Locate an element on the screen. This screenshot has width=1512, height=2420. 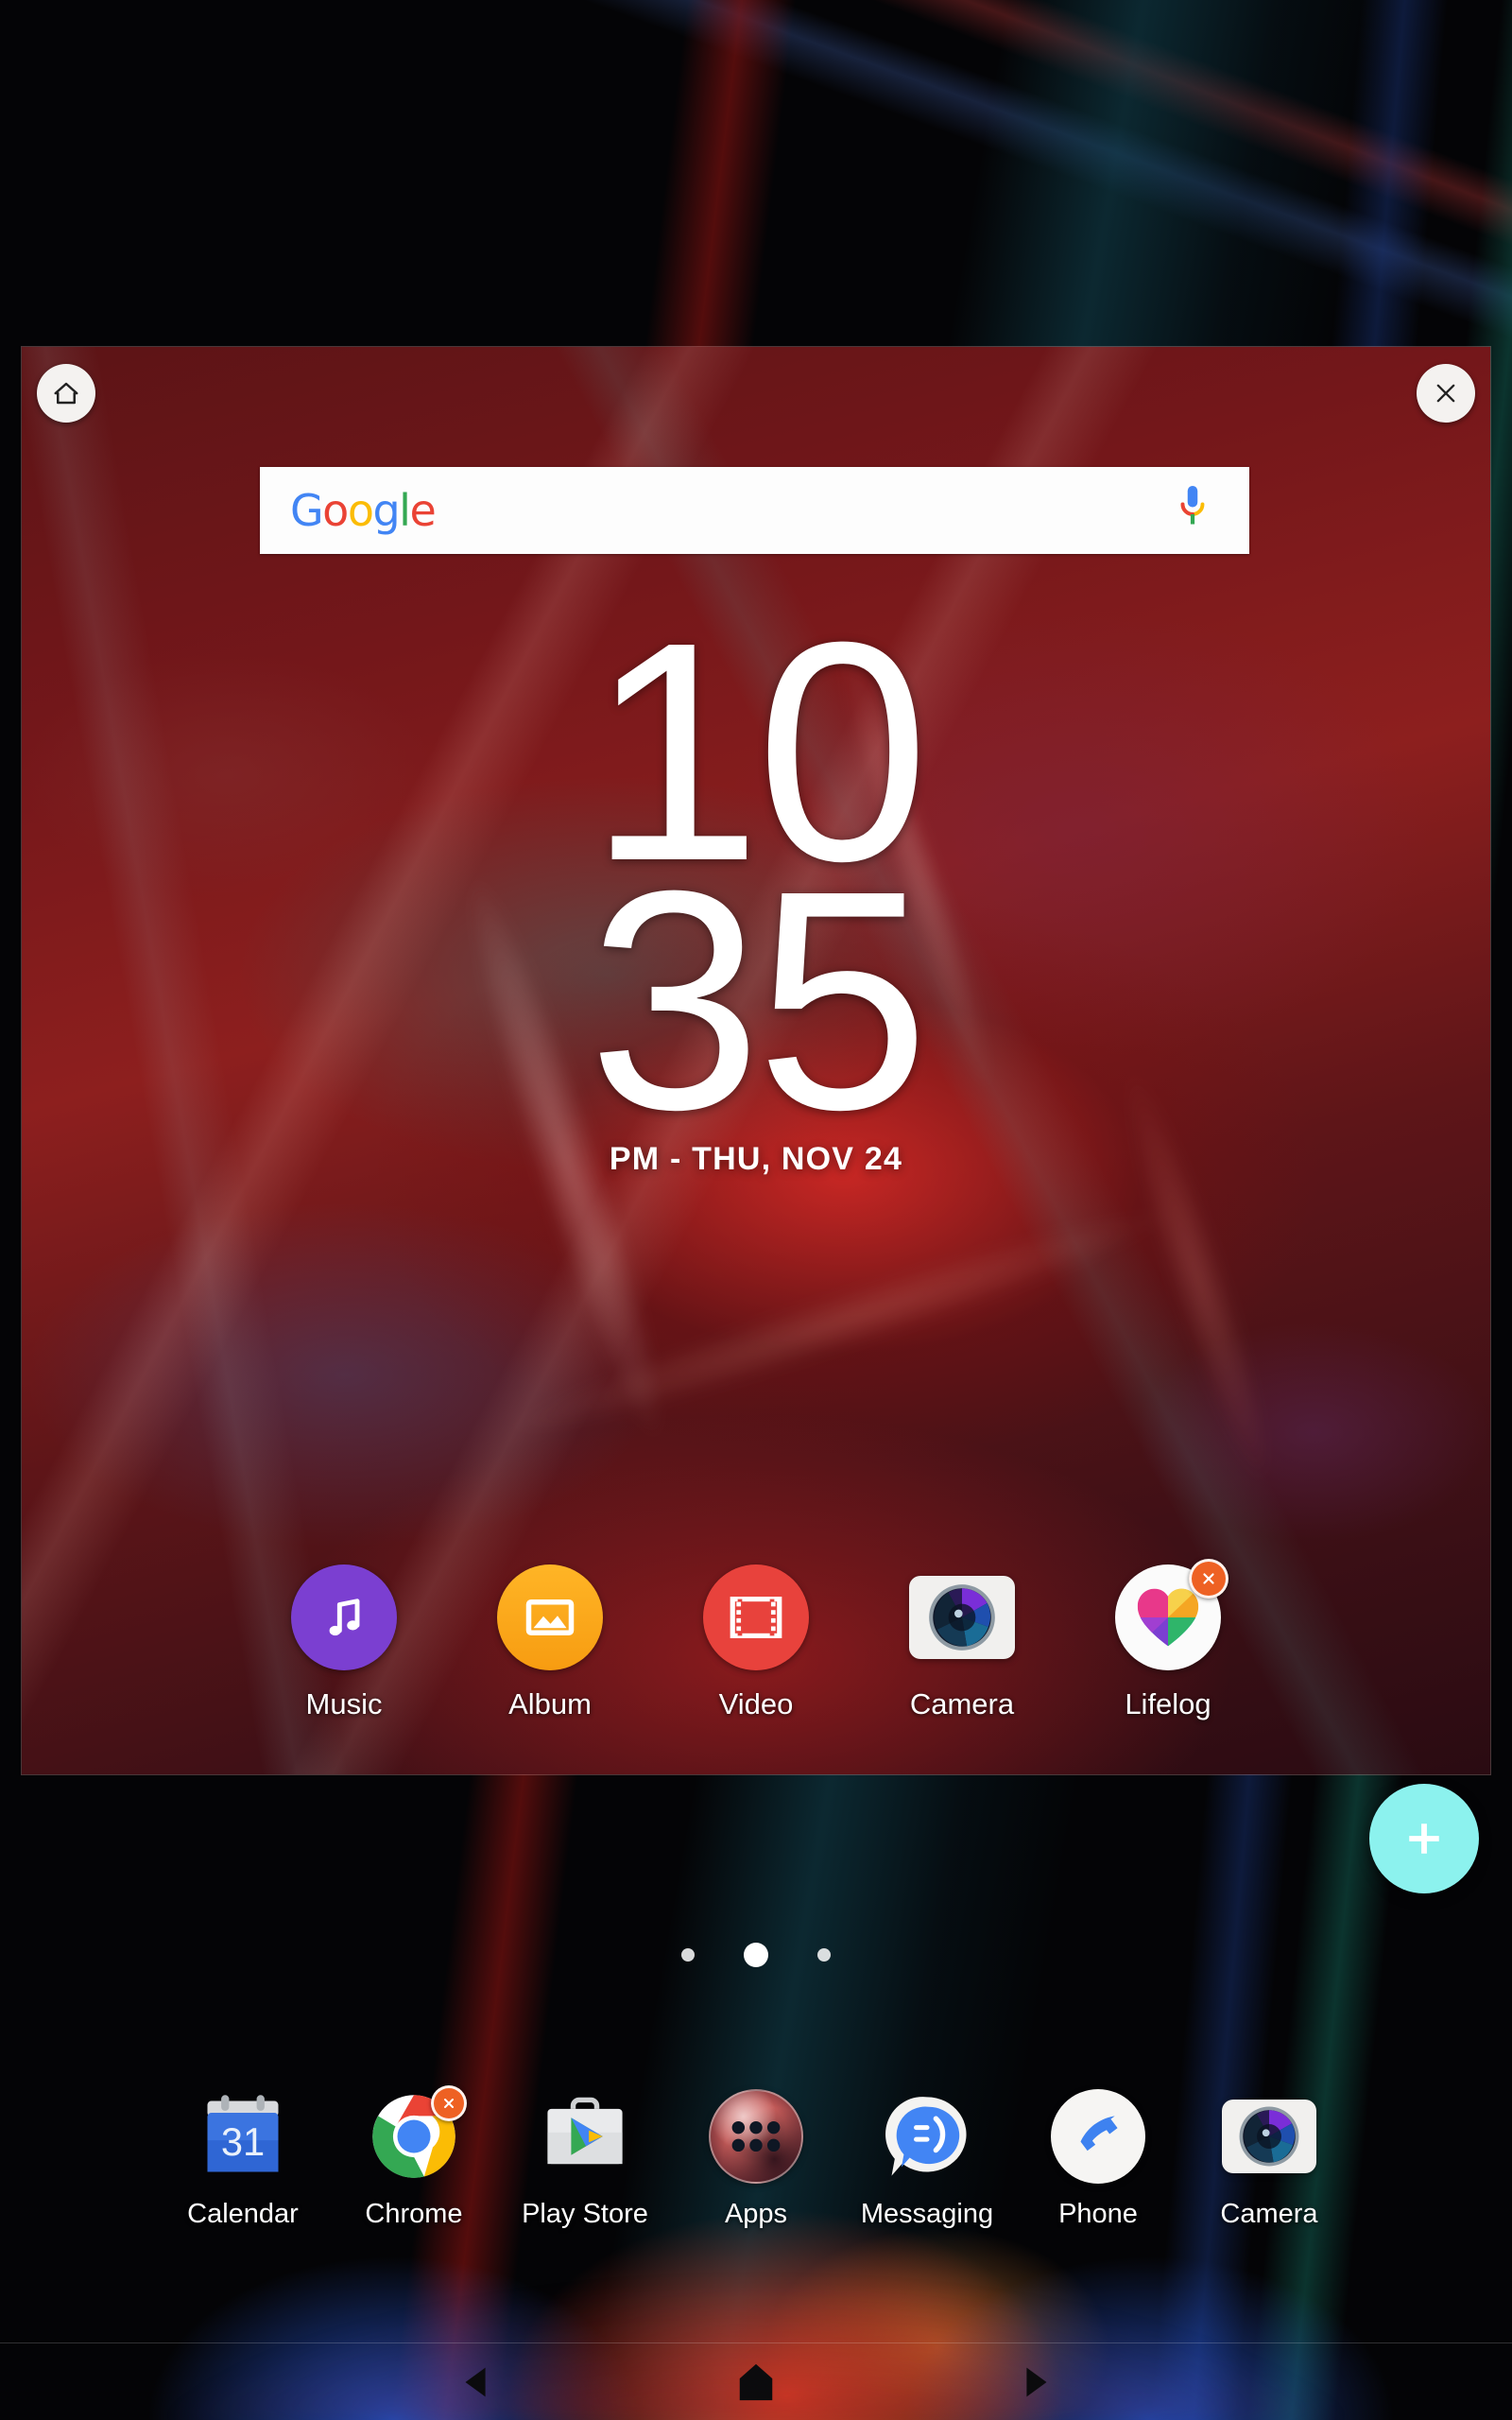
google-letter-l: l is located at coordinates (405, 511).